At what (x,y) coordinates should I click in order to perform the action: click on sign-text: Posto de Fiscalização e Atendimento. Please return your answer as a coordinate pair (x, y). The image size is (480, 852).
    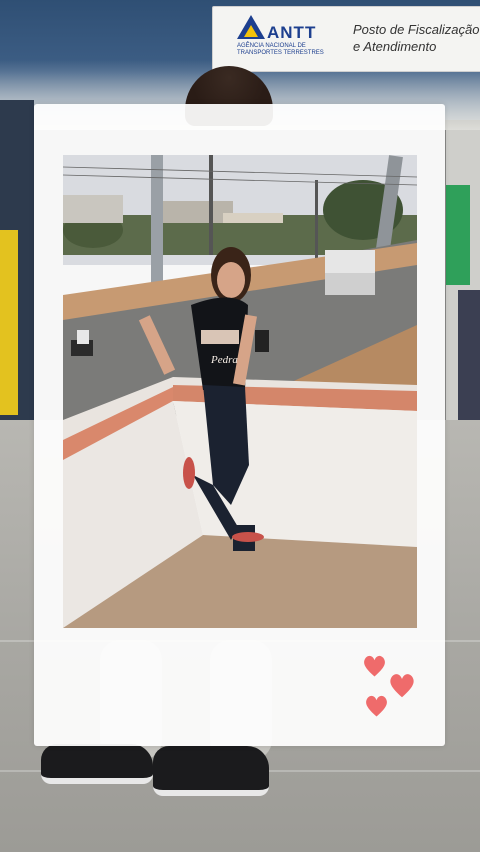
    Looking at the image, I should click on (416, 38).